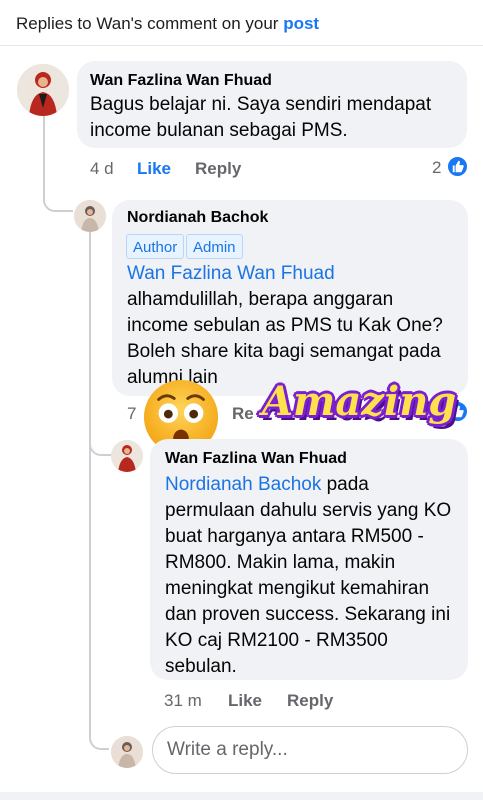 The width and height of the screenshot is (483, 800). Describe the element at coordinates (99, 595) in the screenshot. I see `thread-elbow-replybox` at that location.